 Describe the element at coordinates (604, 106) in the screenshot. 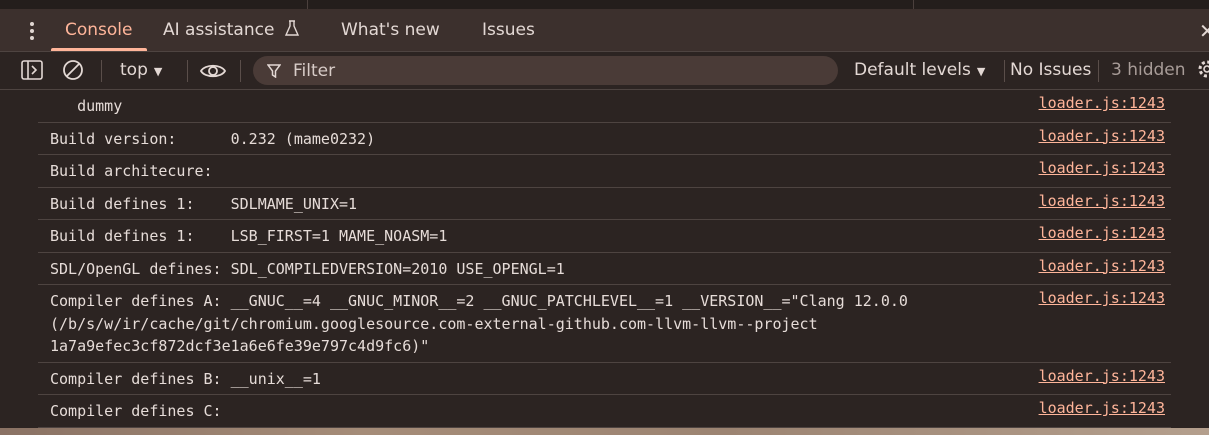

I see `console-message: dummy loader.js:1243` at that location.